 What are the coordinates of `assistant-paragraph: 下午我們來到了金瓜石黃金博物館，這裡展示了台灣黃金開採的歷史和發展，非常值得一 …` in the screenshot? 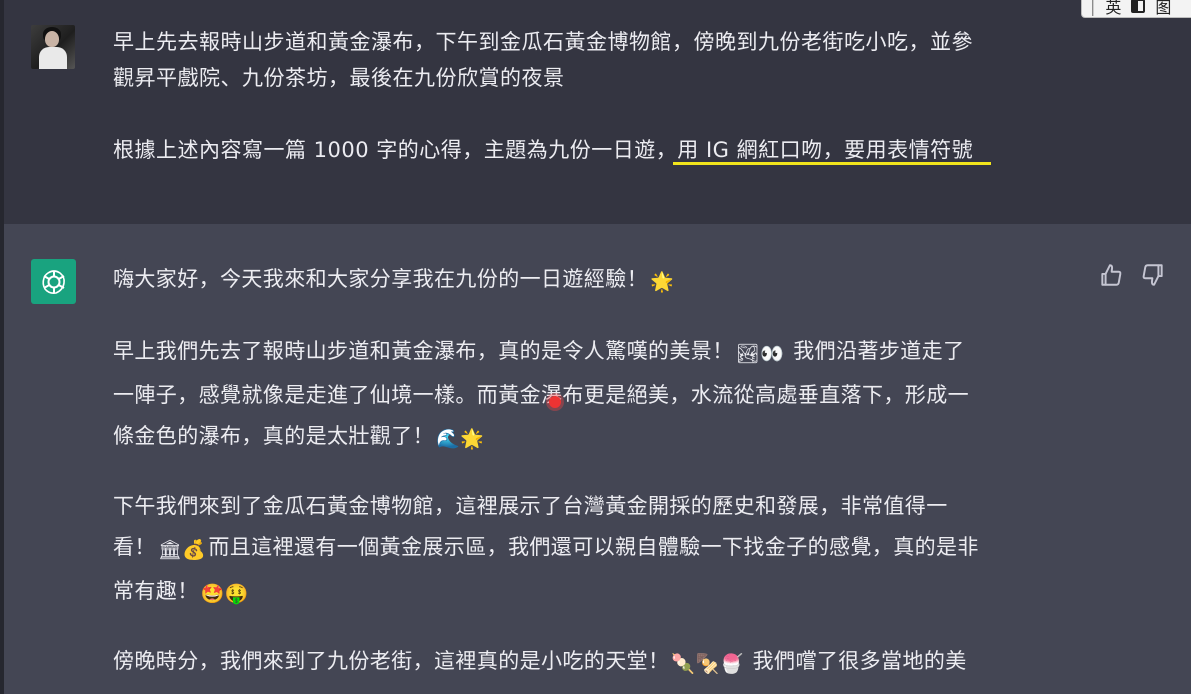 It's located at (546, 550).